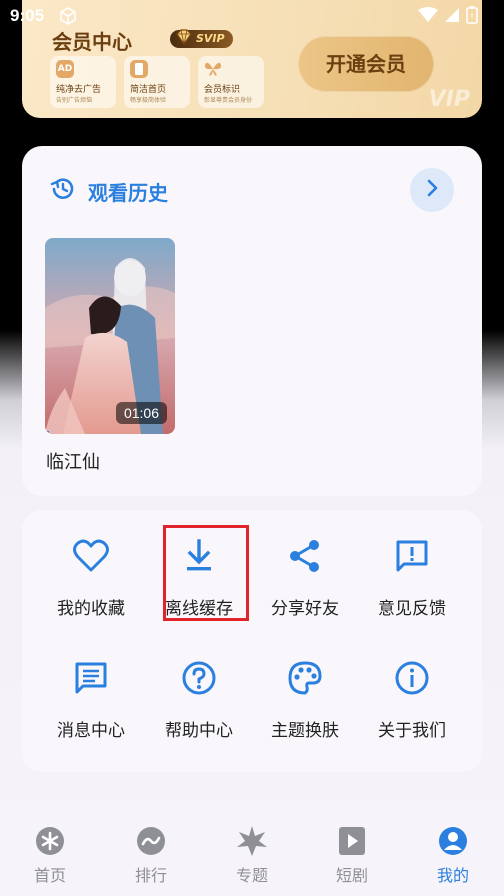 Image resolution: width=504 pixels, height=896 pixels. What do you see at coordinates (231, 82) in the screenshot?
I see `benefit-vip-mark: 会员标识 彰显尊贵会员身份` at bounding box center [231, 82].